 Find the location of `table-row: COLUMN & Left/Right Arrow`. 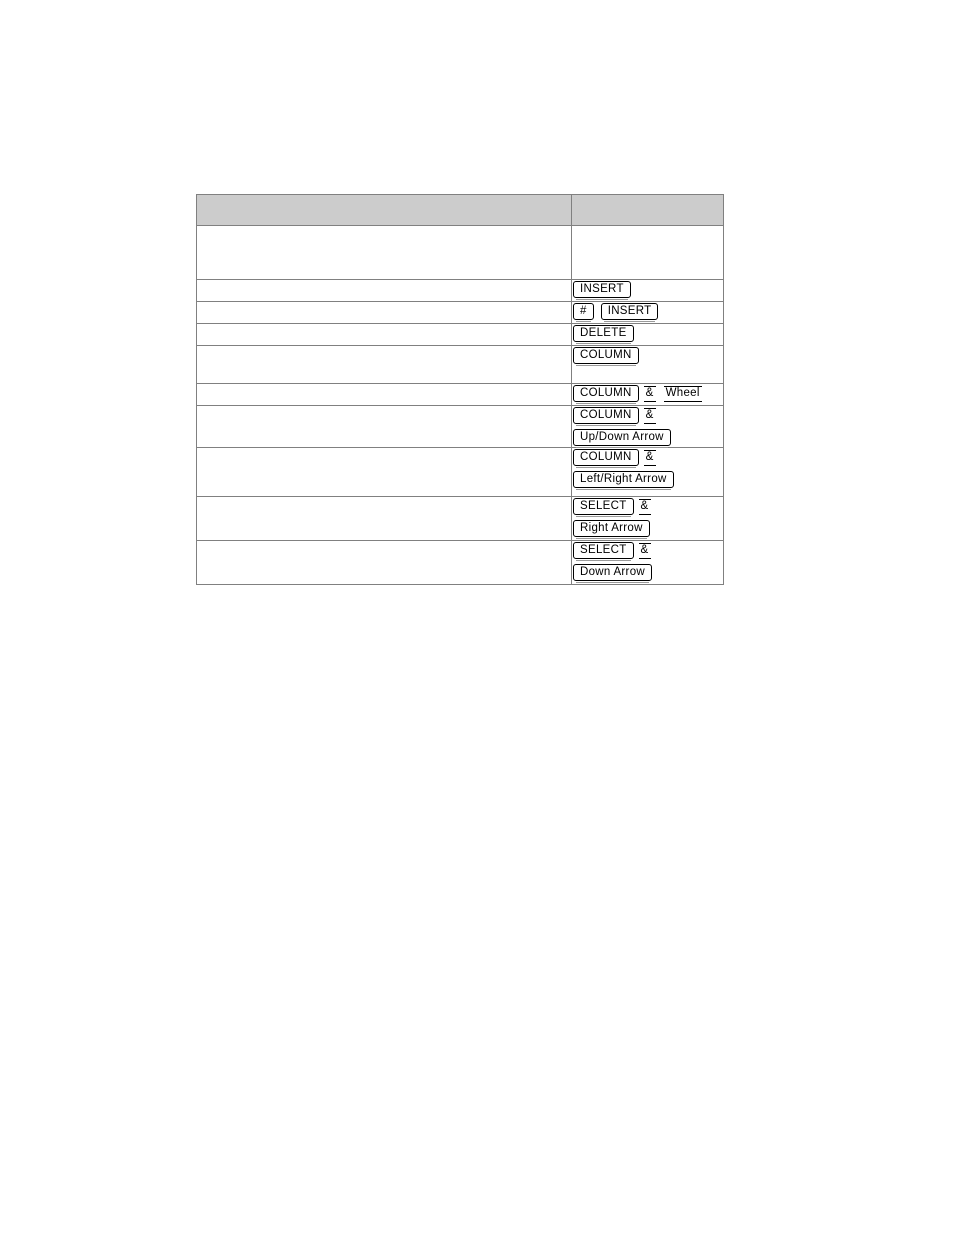

table-row: COLUMN & Left/Right Arrow is located at coordinates (460, 472).